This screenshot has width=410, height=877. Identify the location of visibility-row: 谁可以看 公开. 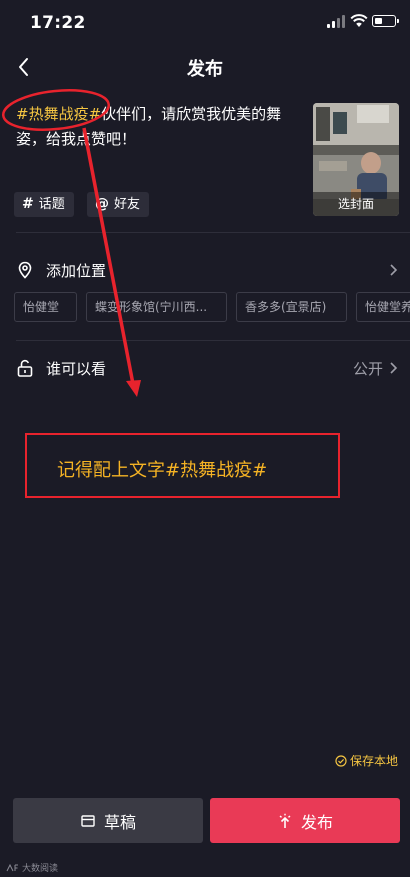
(205, 368).